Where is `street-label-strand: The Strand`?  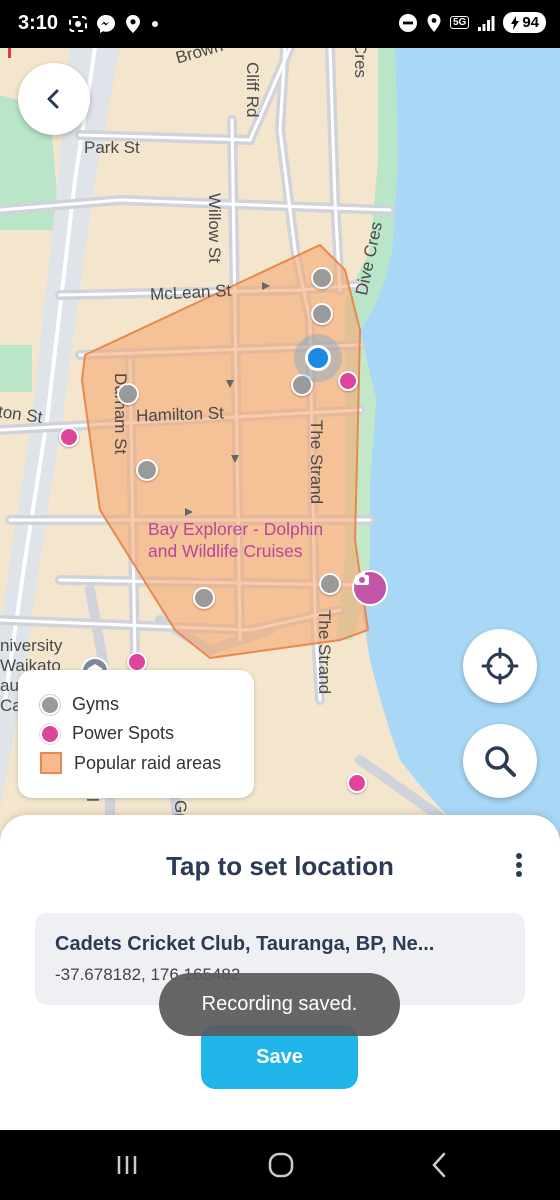 street-label-strand: The Strand is located at coordinates (316, 462).